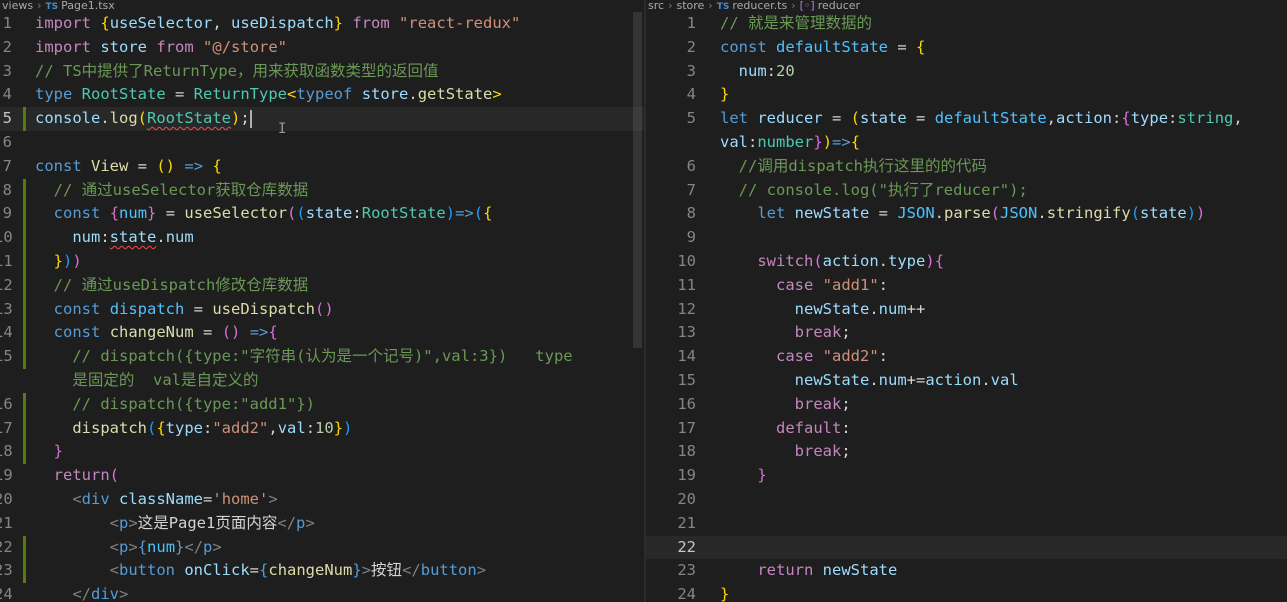  What do you see at coordinates (322, 143) in the screenshot?
I see `code-line: 6` at bounding box center [322, 143].